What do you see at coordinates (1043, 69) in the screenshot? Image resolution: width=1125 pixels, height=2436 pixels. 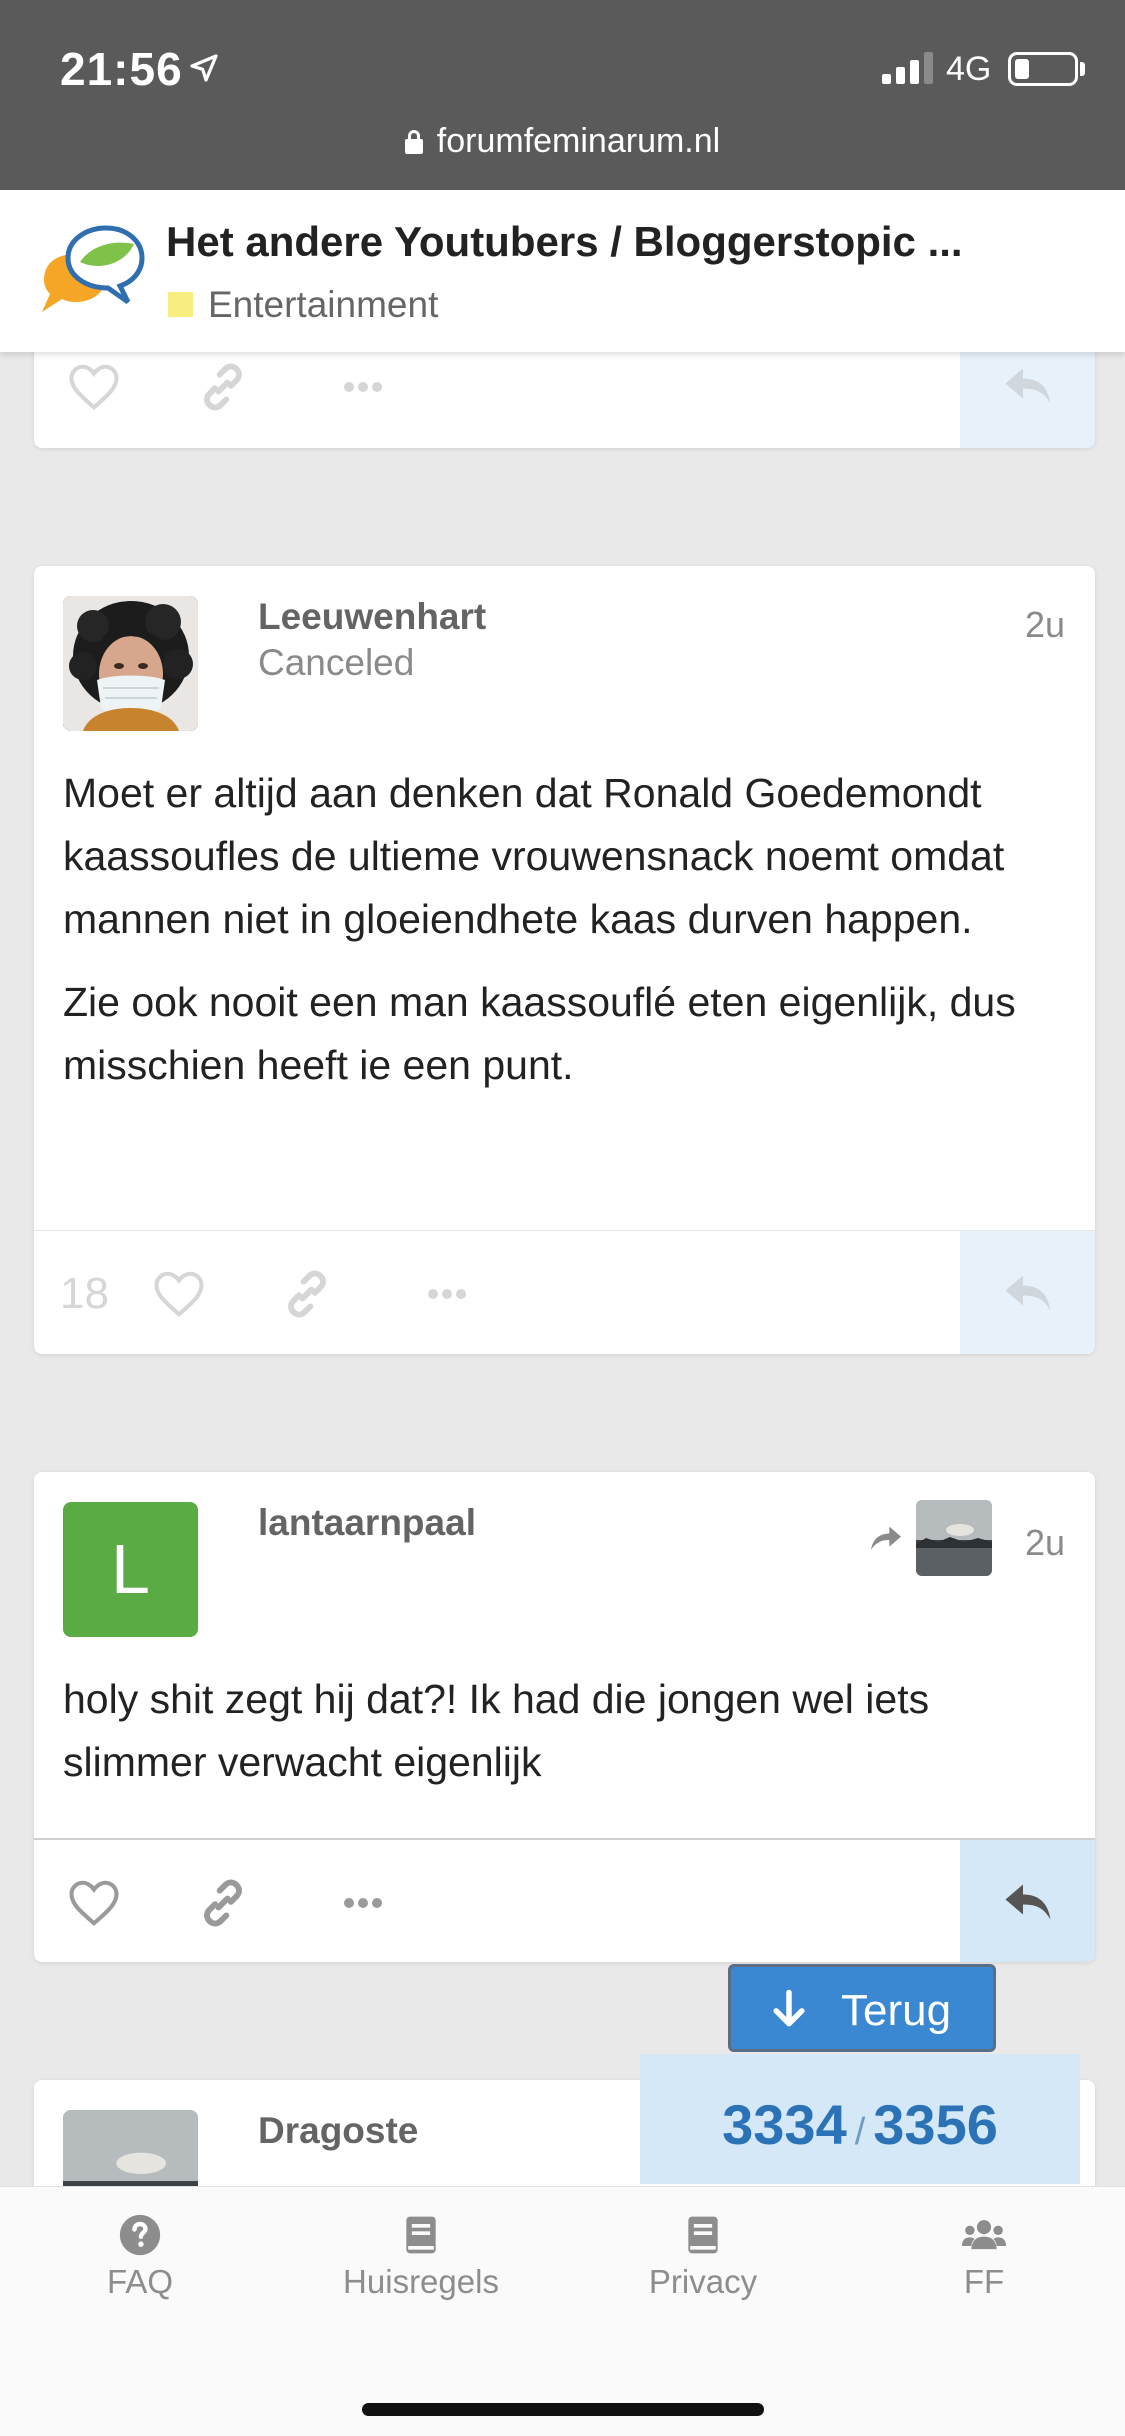 I see `battery-icon` at bounding box center [1043, 69].